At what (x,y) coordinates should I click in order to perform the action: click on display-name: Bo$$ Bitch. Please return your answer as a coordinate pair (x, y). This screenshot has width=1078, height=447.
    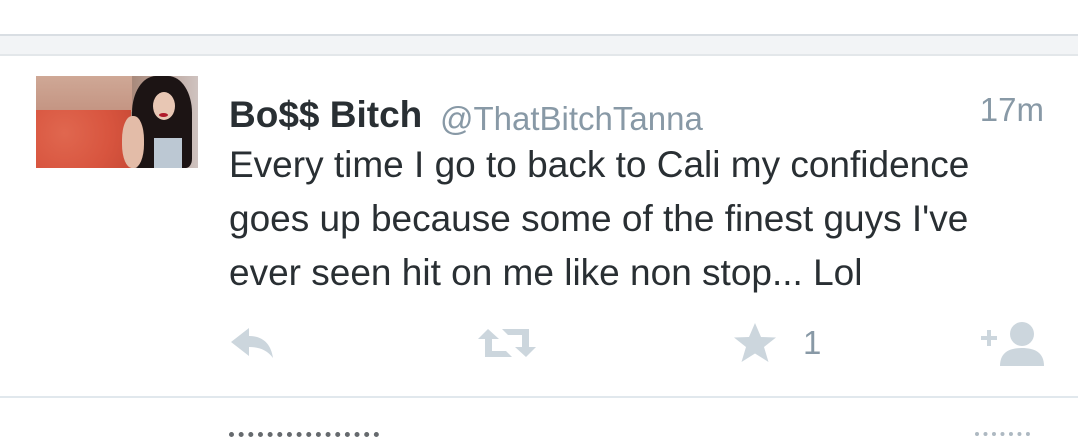
    Looking at the image, I should click on (325, 115).